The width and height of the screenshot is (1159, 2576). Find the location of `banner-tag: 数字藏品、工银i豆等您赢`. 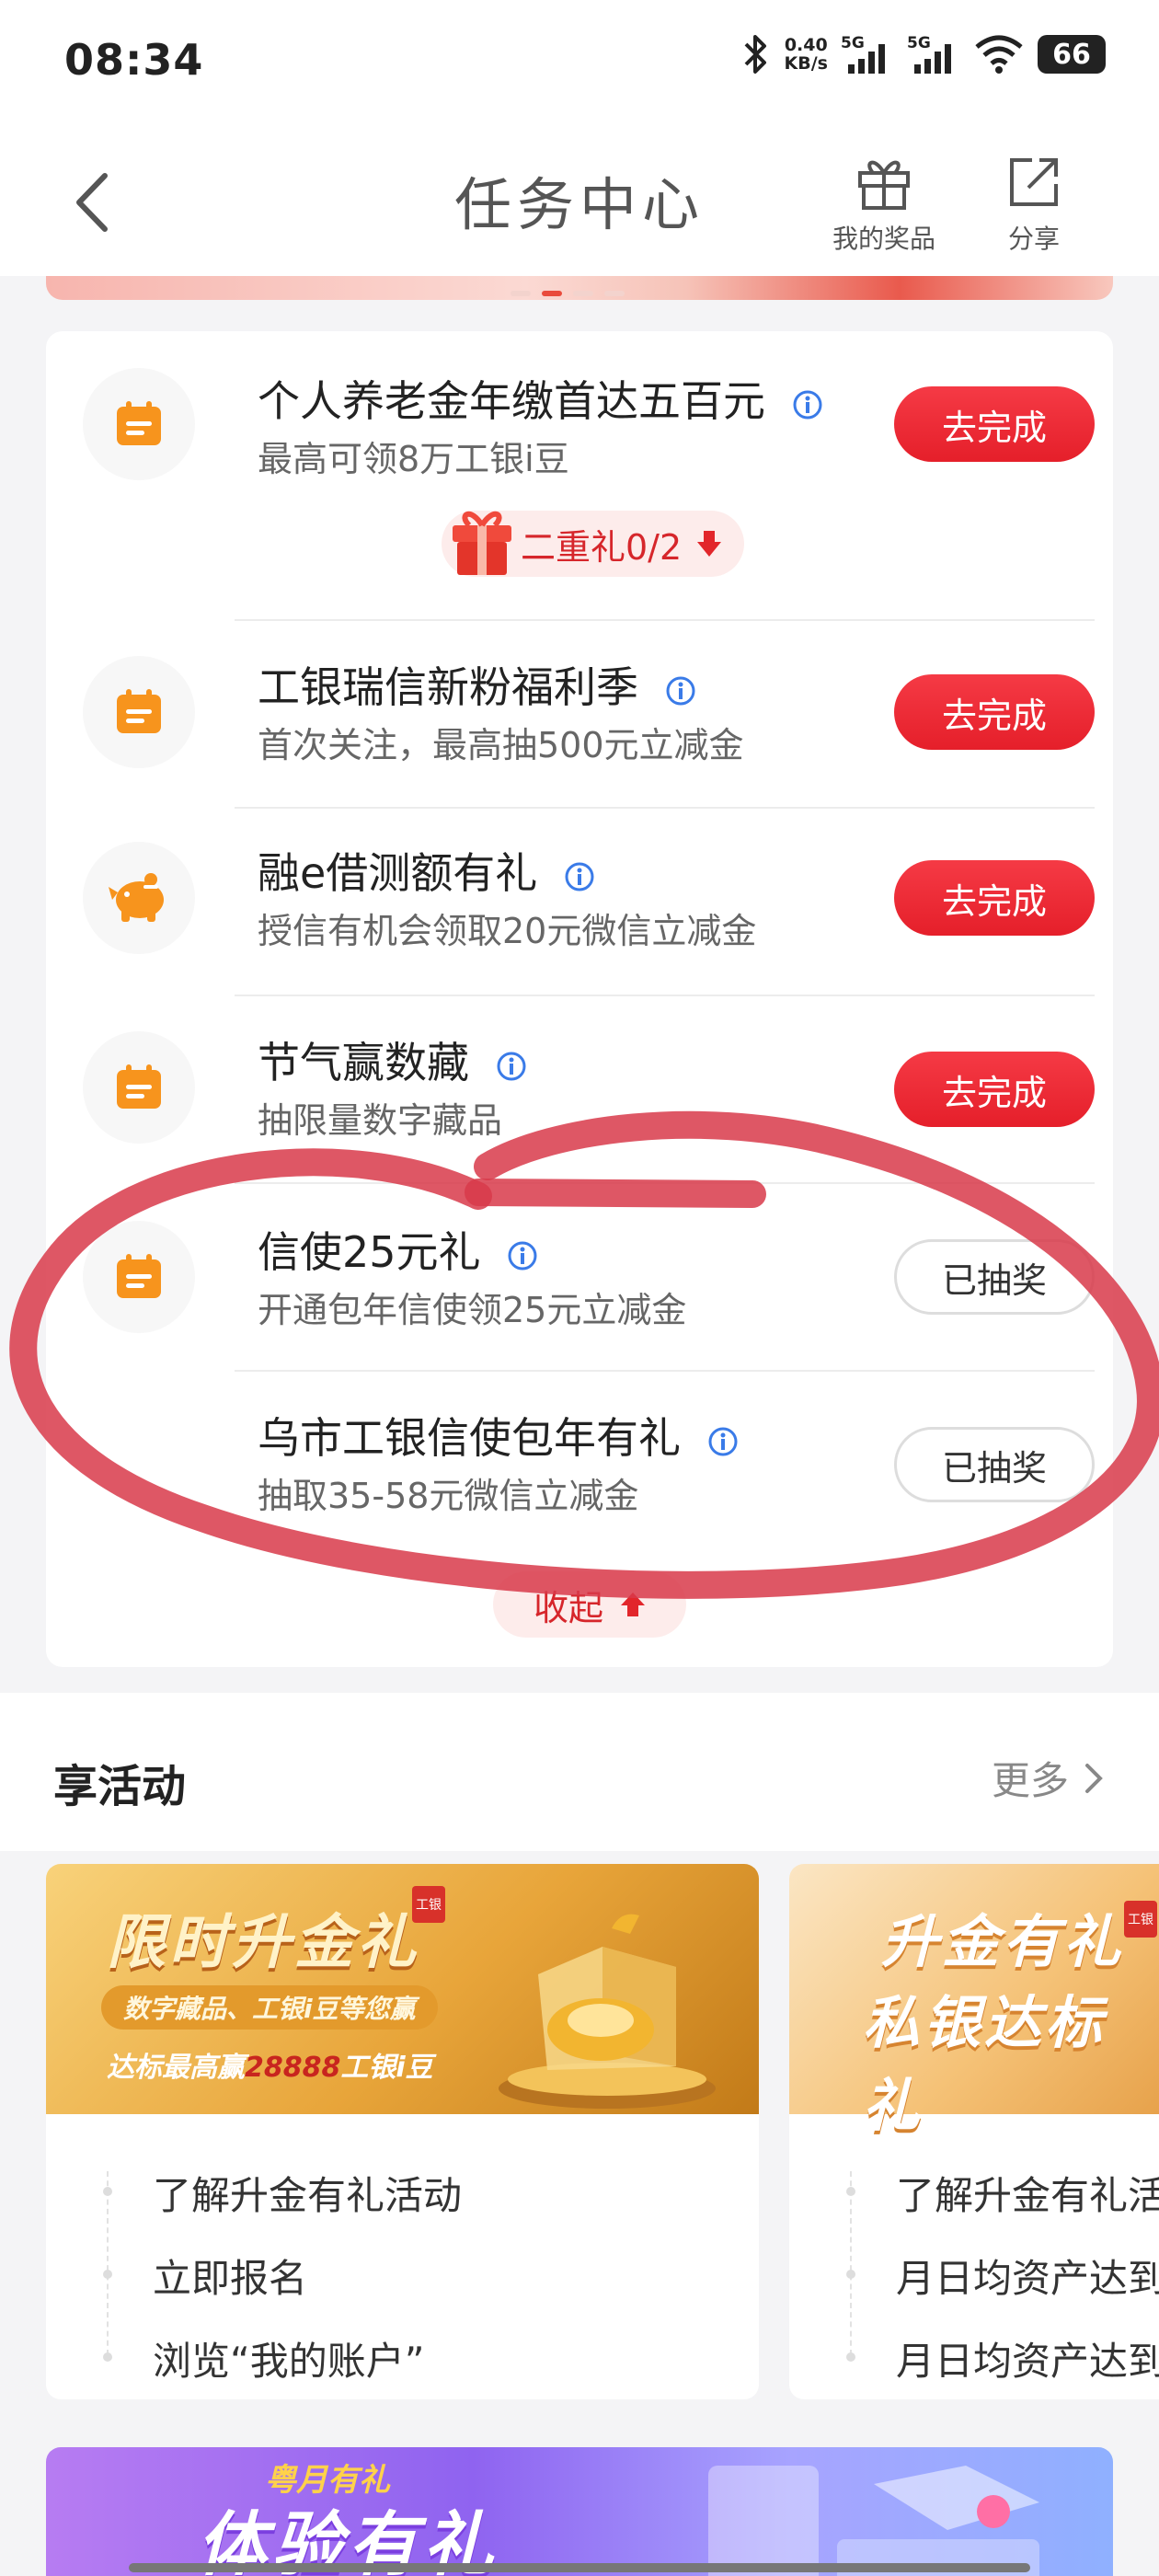

banner-tag: 数字藏品、工银i豆等您赢 is located at coordinates (269, 2007).